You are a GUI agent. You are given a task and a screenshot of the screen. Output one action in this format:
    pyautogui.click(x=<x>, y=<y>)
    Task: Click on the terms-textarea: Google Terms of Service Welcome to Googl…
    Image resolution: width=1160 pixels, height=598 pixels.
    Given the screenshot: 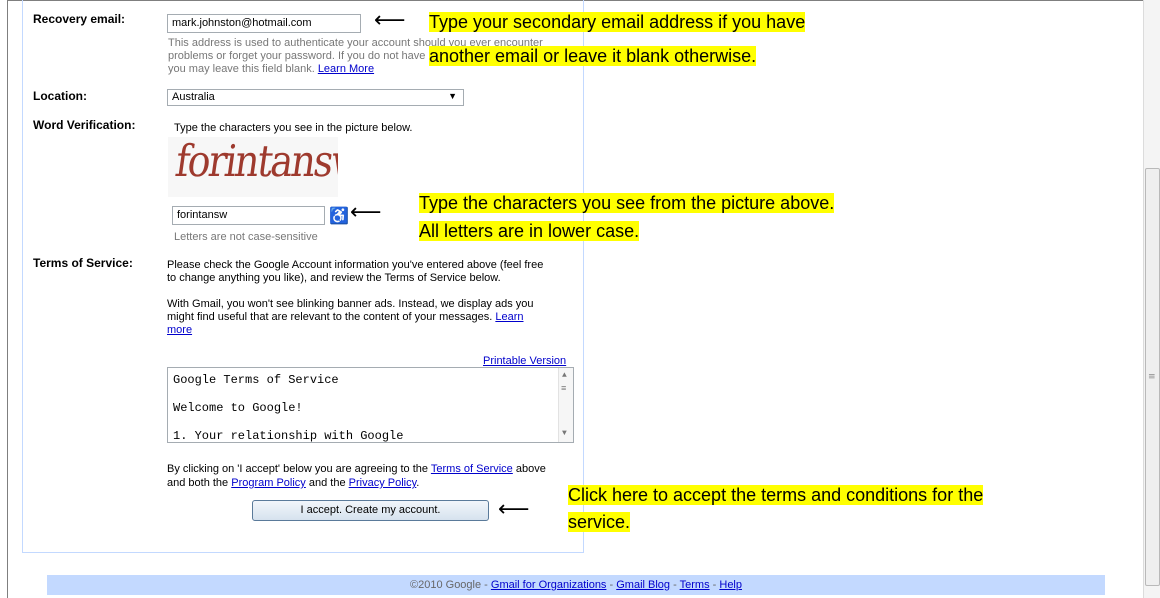 What is the action you would take?
    pyautogui.click(x=370, y=405)
    